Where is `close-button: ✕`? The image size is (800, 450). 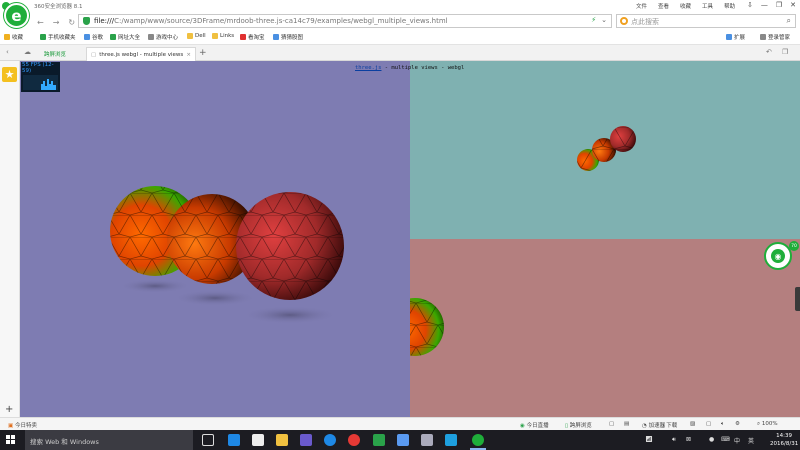
close-button: ✕ is located at coordinates (793, 5).